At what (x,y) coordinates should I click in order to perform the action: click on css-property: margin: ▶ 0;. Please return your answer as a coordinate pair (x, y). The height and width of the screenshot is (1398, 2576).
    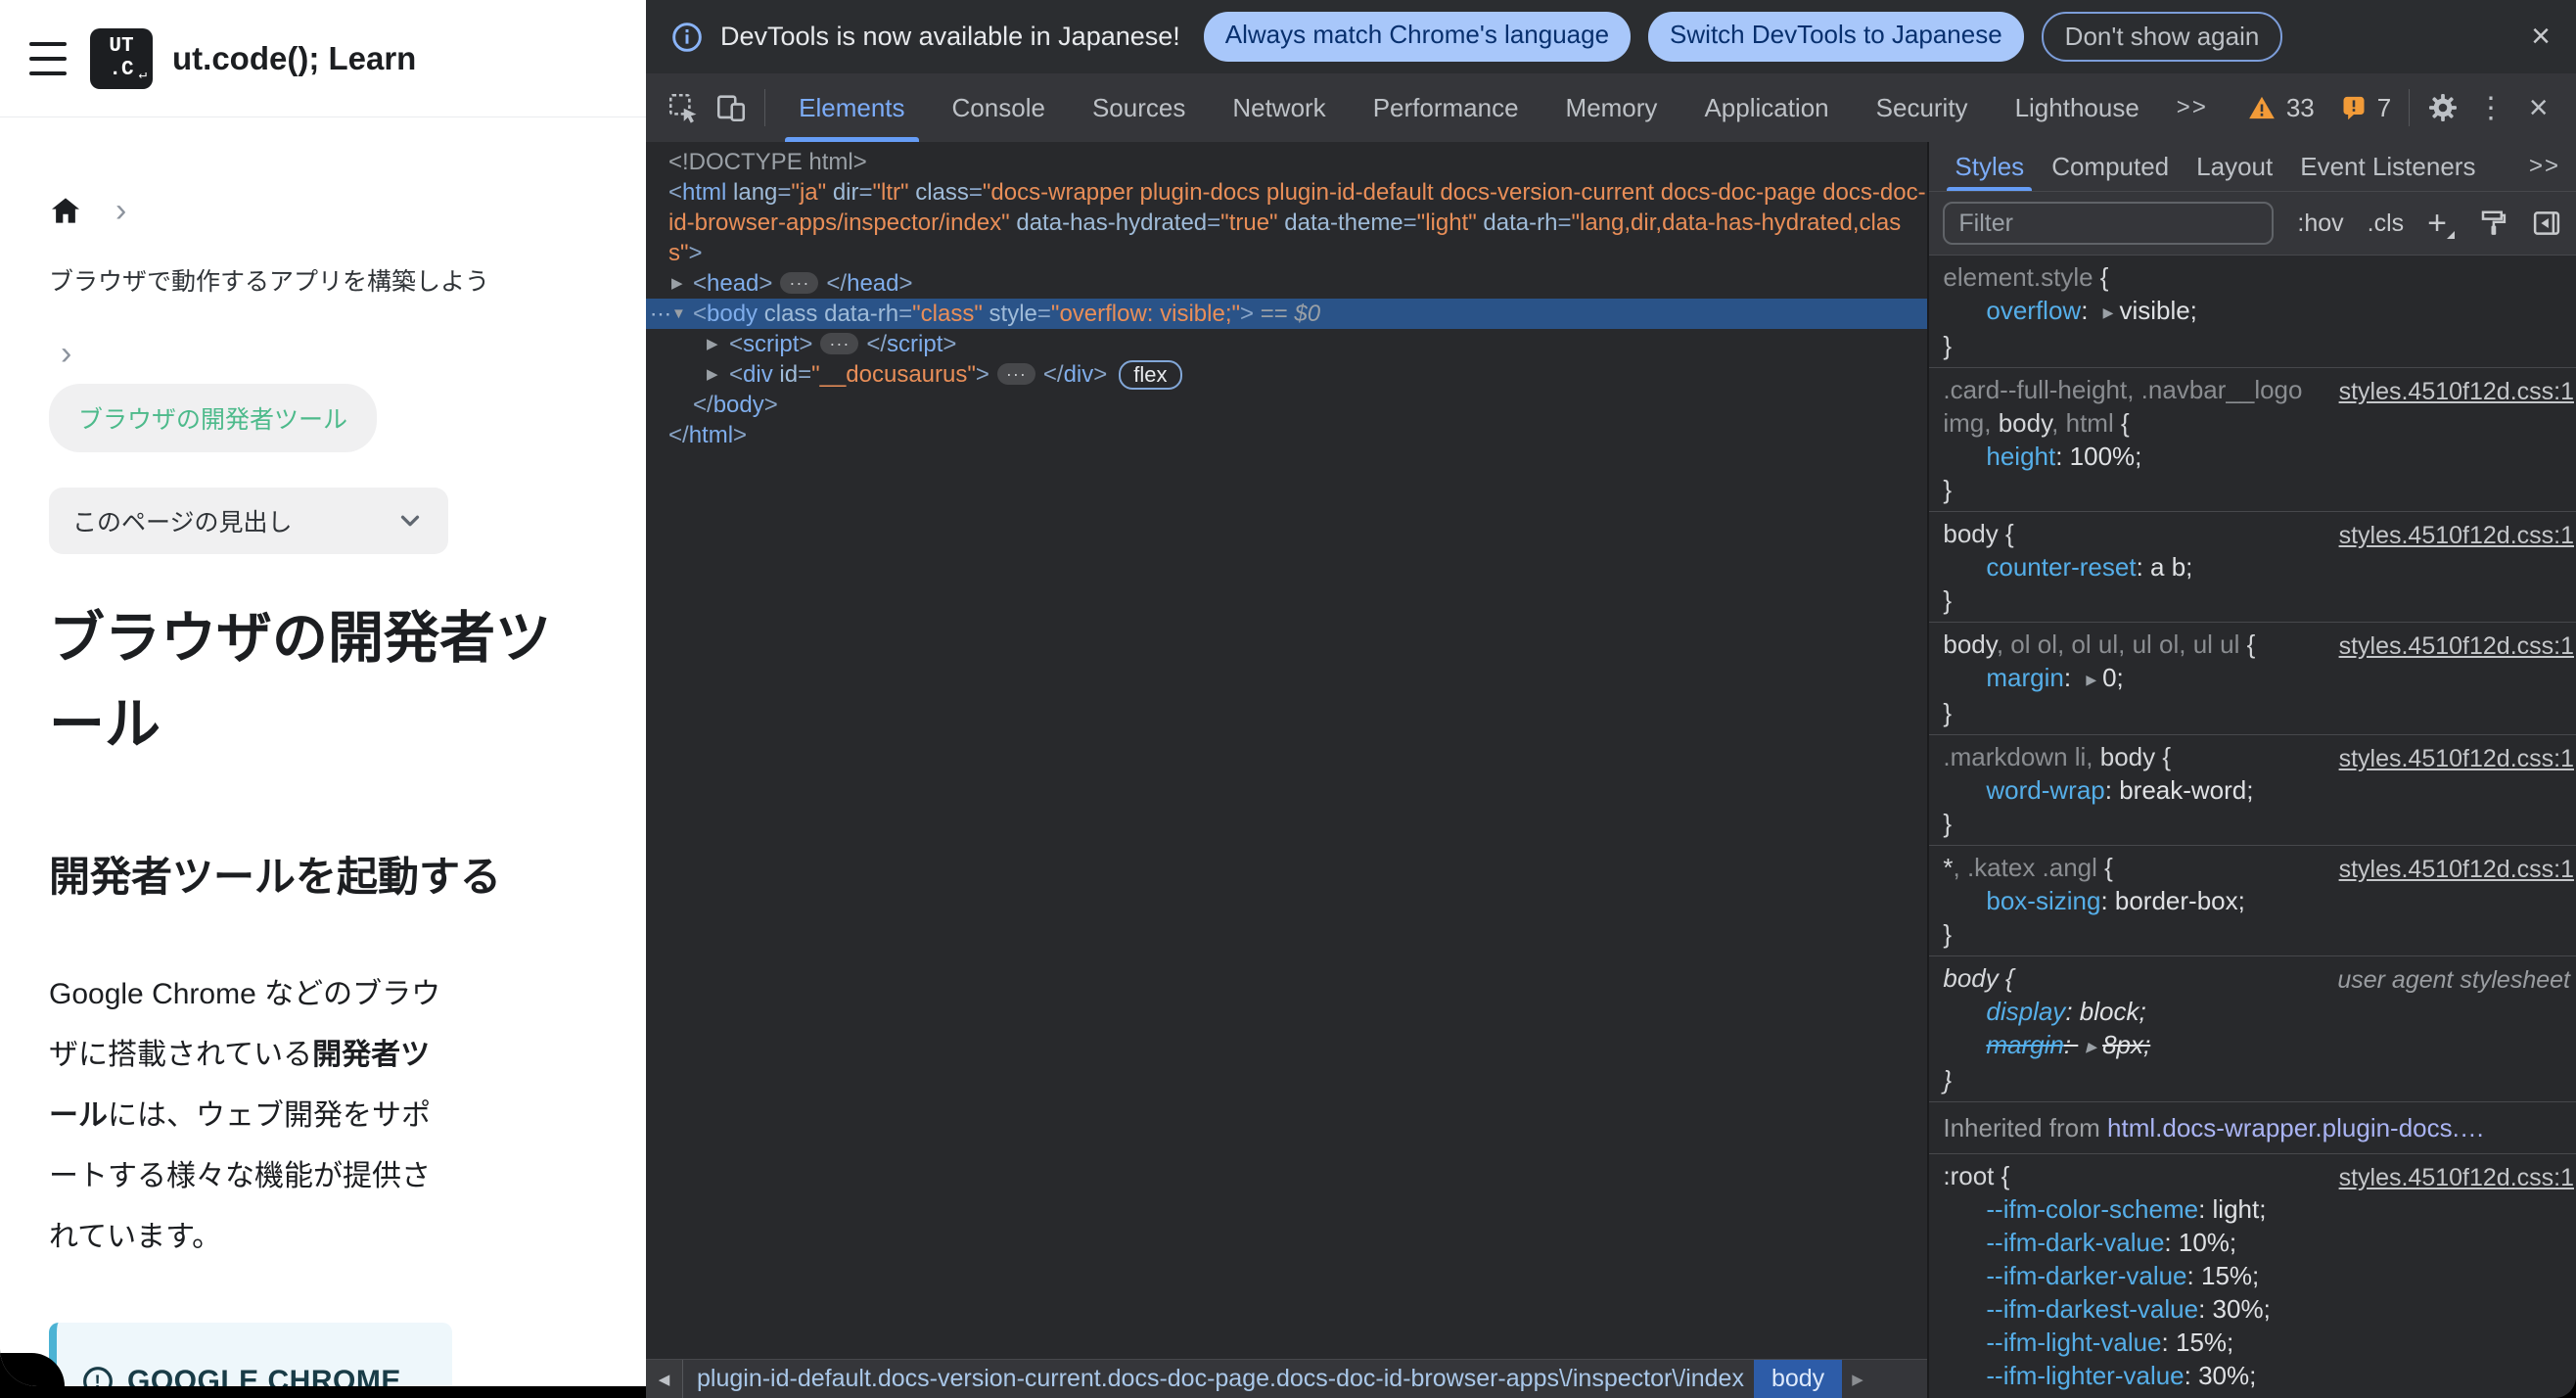
    Looking at the image, I should click on (2259, 678).